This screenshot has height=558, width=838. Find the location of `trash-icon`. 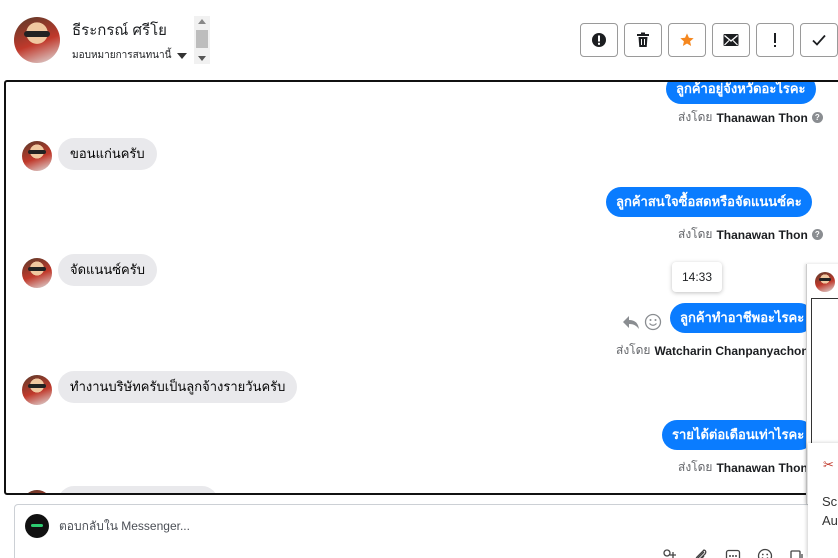

trash-icon is located at coordinates (643, 39).